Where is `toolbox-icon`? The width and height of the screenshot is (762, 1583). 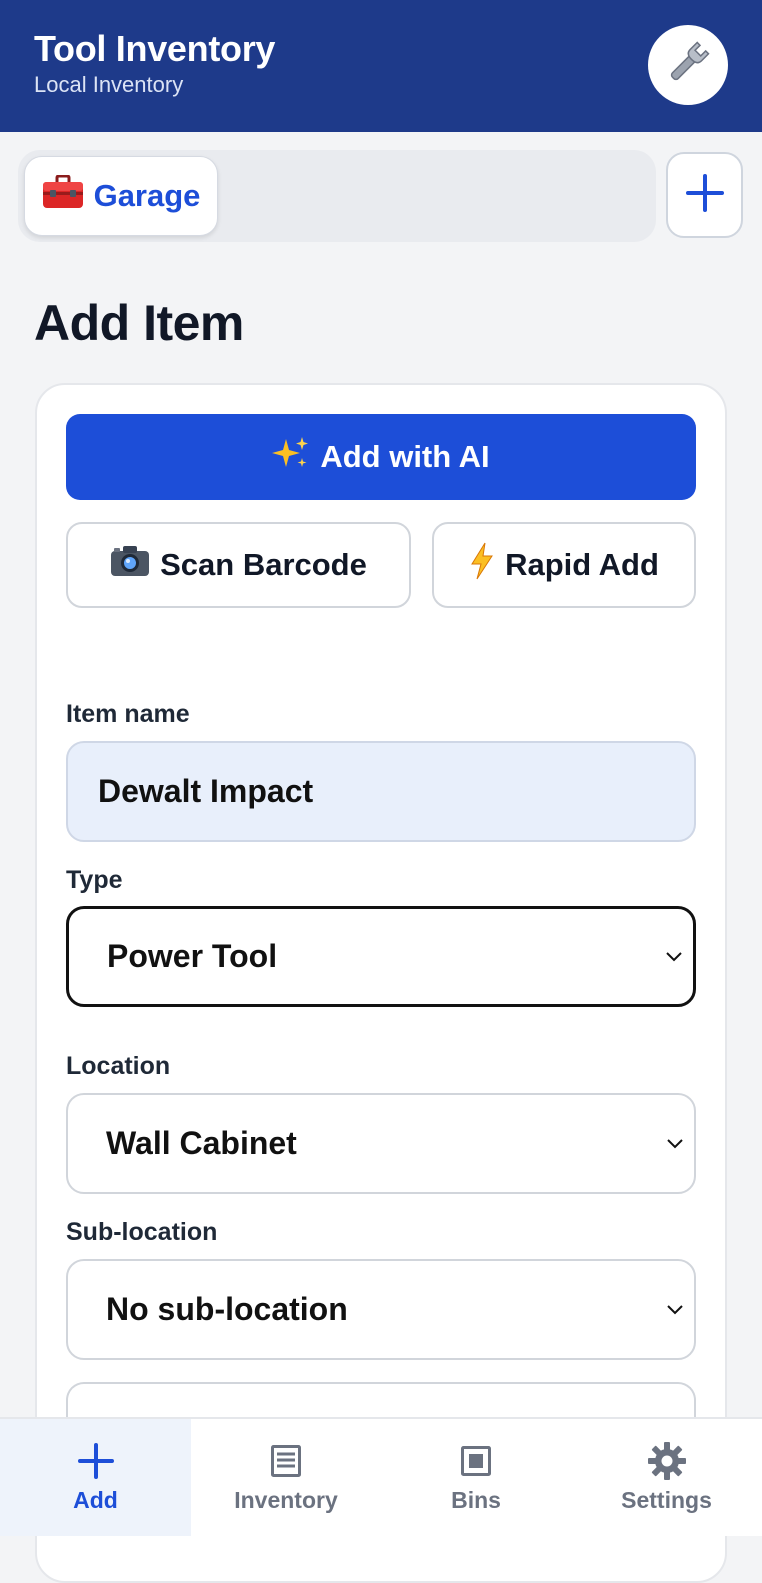
toolbox-icon is located at coordinates (63, 195).